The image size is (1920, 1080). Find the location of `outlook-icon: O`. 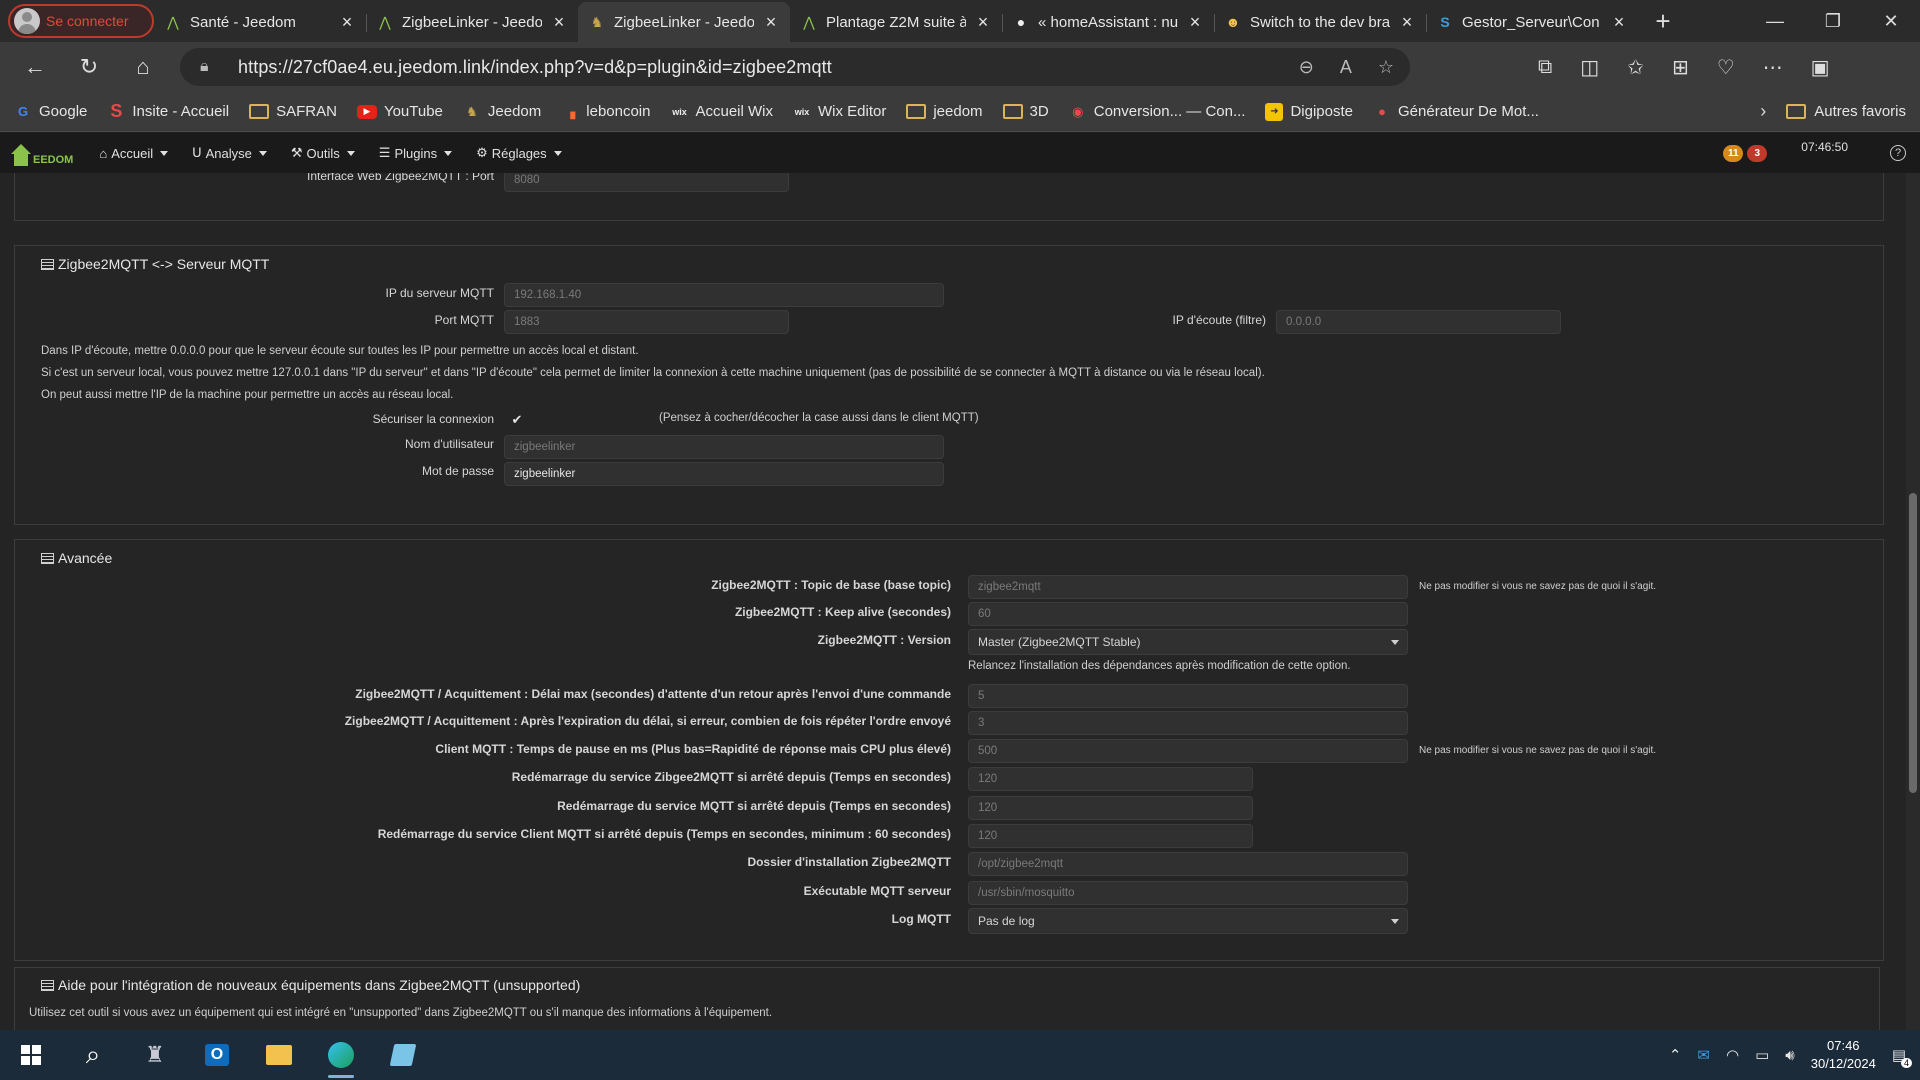

outlook-icon: O is located at coordinates (217, 1055).